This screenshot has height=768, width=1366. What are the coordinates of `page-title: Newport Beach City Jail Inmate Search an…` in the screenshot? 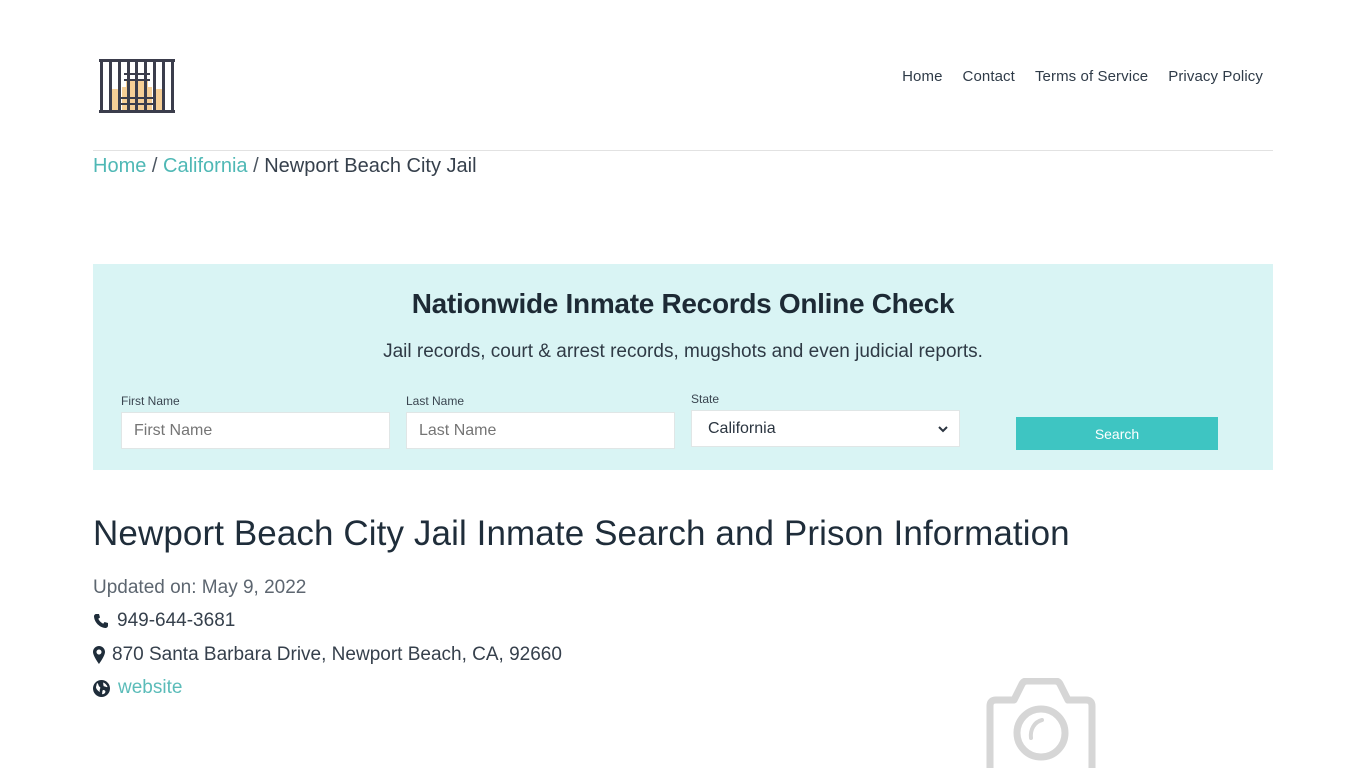 It's located at (581, 533).